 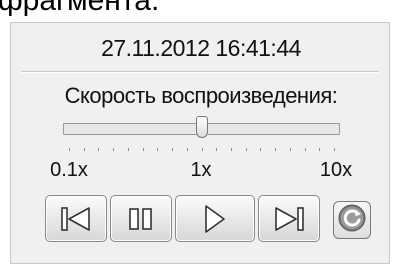 What do you see at coordinates (201, 48) in the screenshot?
I see `timestamp: 27.11.2012 16:41:44` at bounding box center [201, 48].